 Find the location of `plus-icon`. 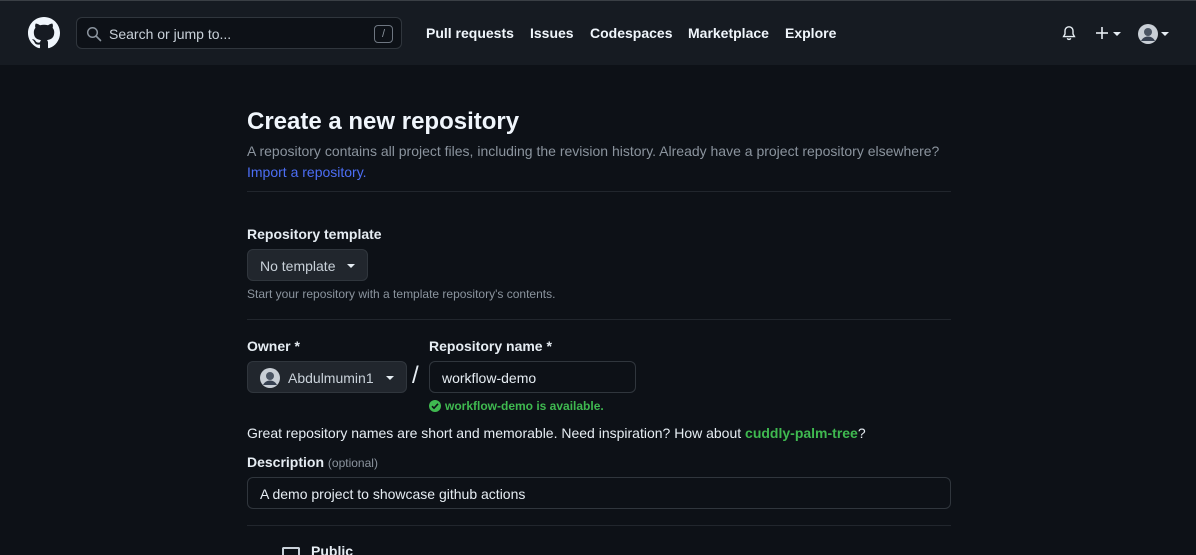

plus-icon is located at coordinates (1102, 33).